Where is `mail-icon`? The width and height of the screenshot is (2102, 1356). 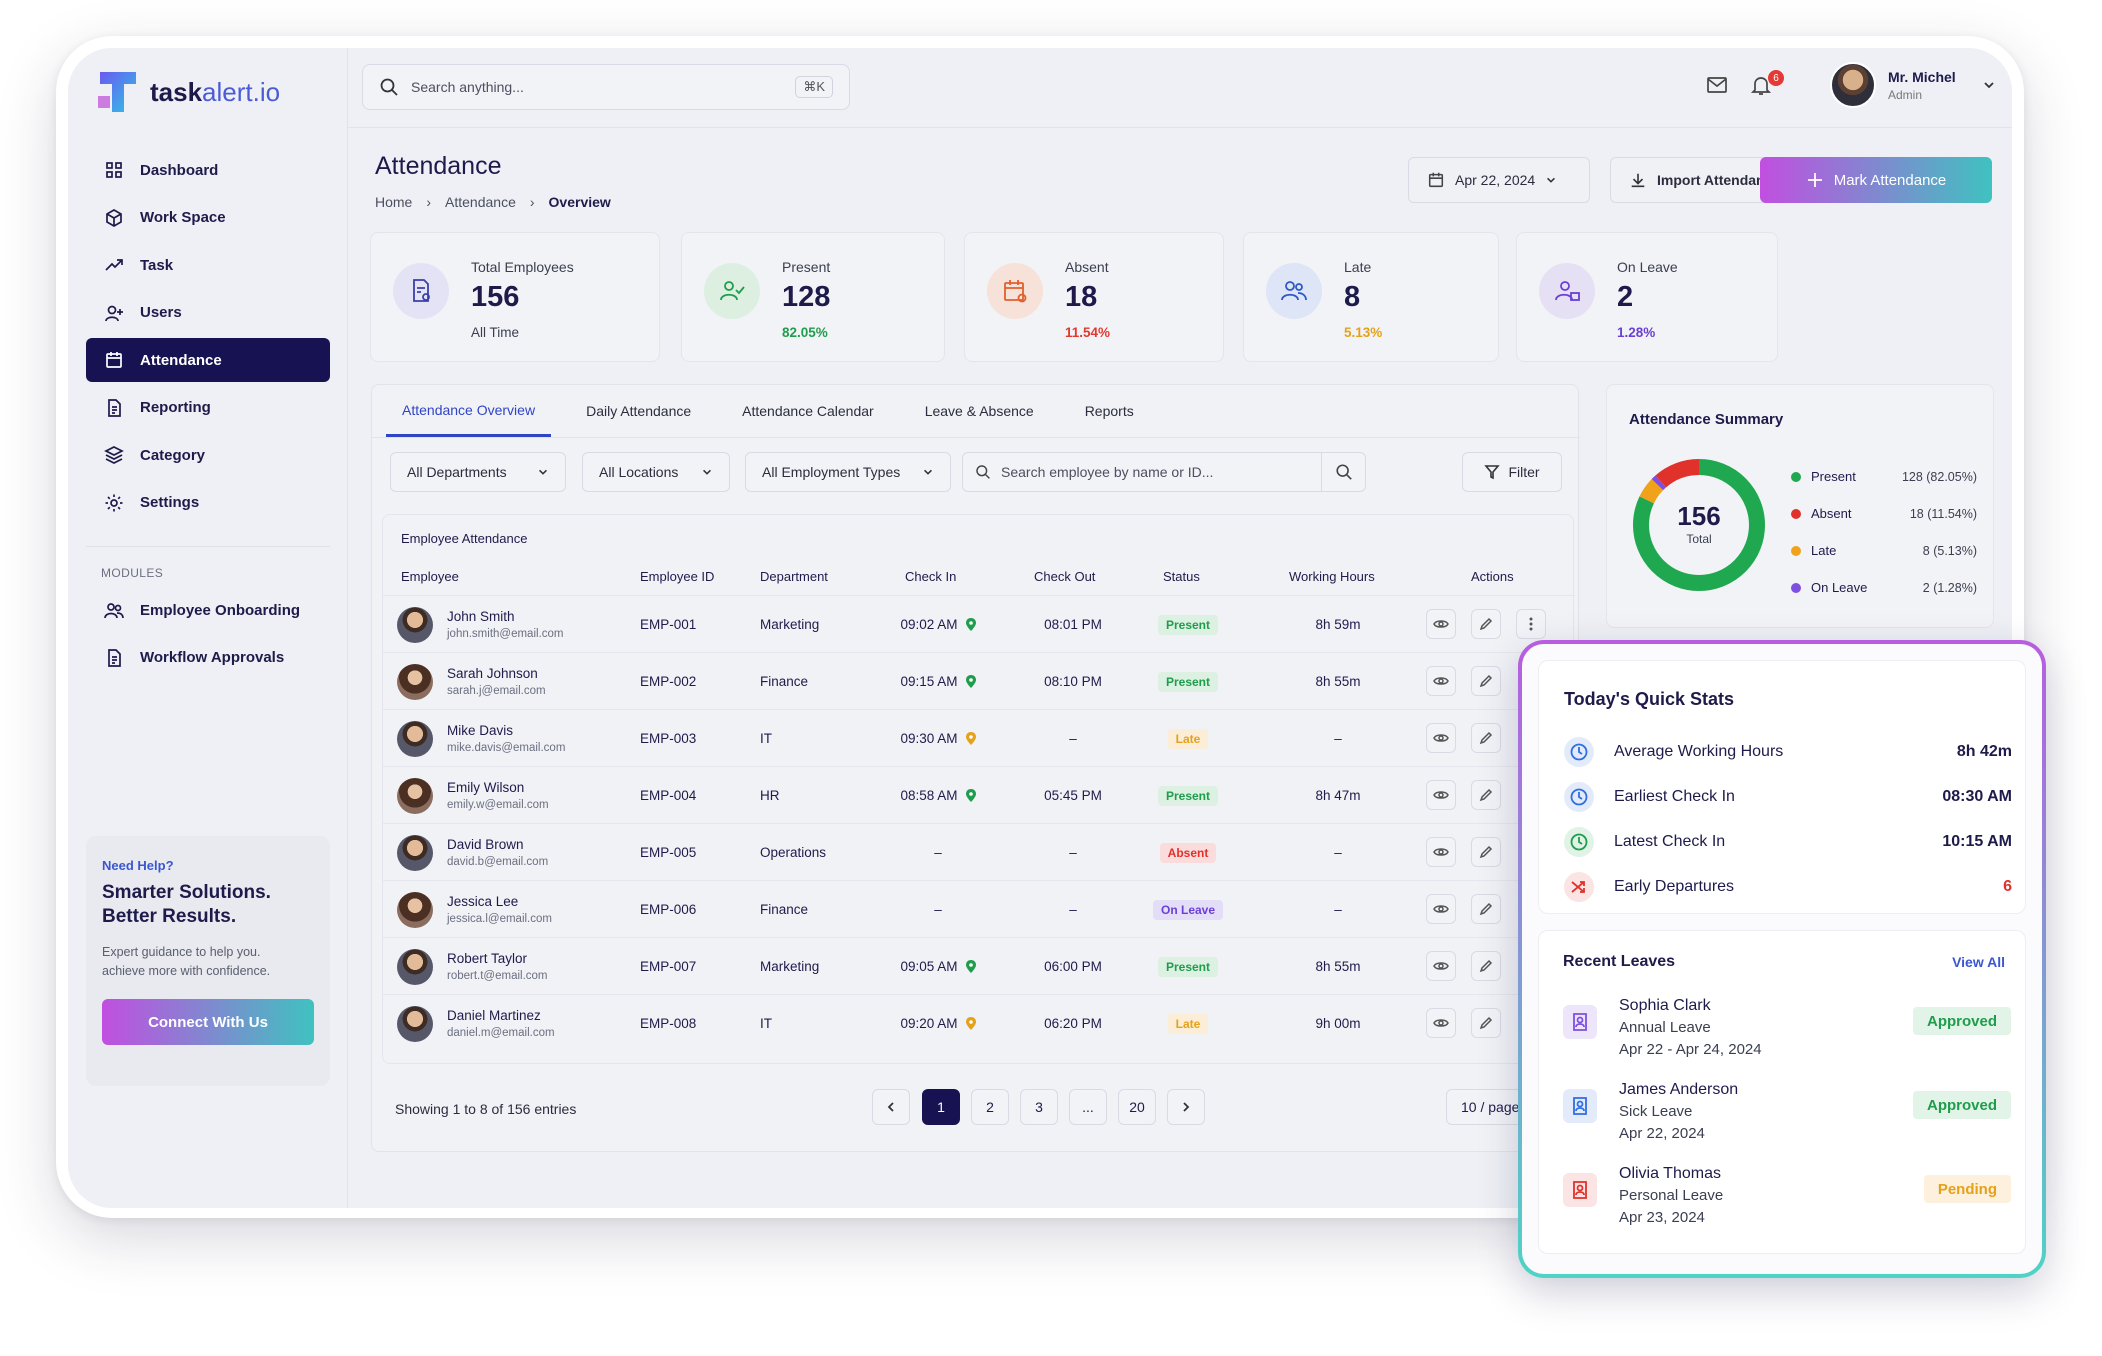
mail-icon is located at coordinates (1717, 85).